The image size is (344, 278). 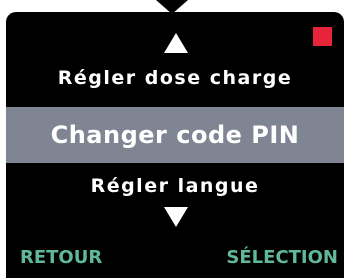 What do you see at coordinates (176, 43) in the screenshot?
I see `scroll-up-icon` at bounding box center [176, 43].